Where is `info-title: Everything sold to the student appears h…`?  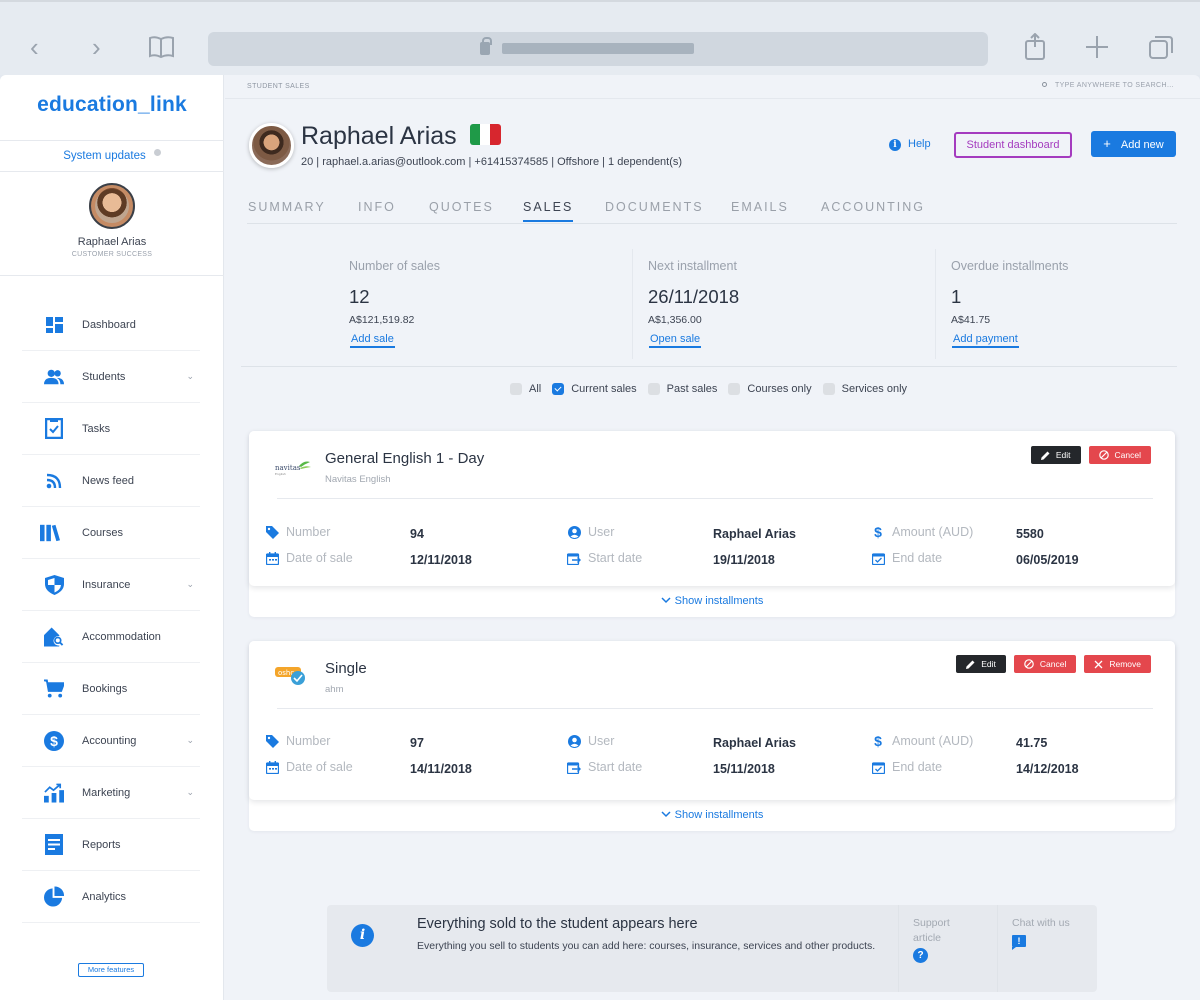
info-title: Everything sold to the student appears h… is located at coordinates (557, 924).